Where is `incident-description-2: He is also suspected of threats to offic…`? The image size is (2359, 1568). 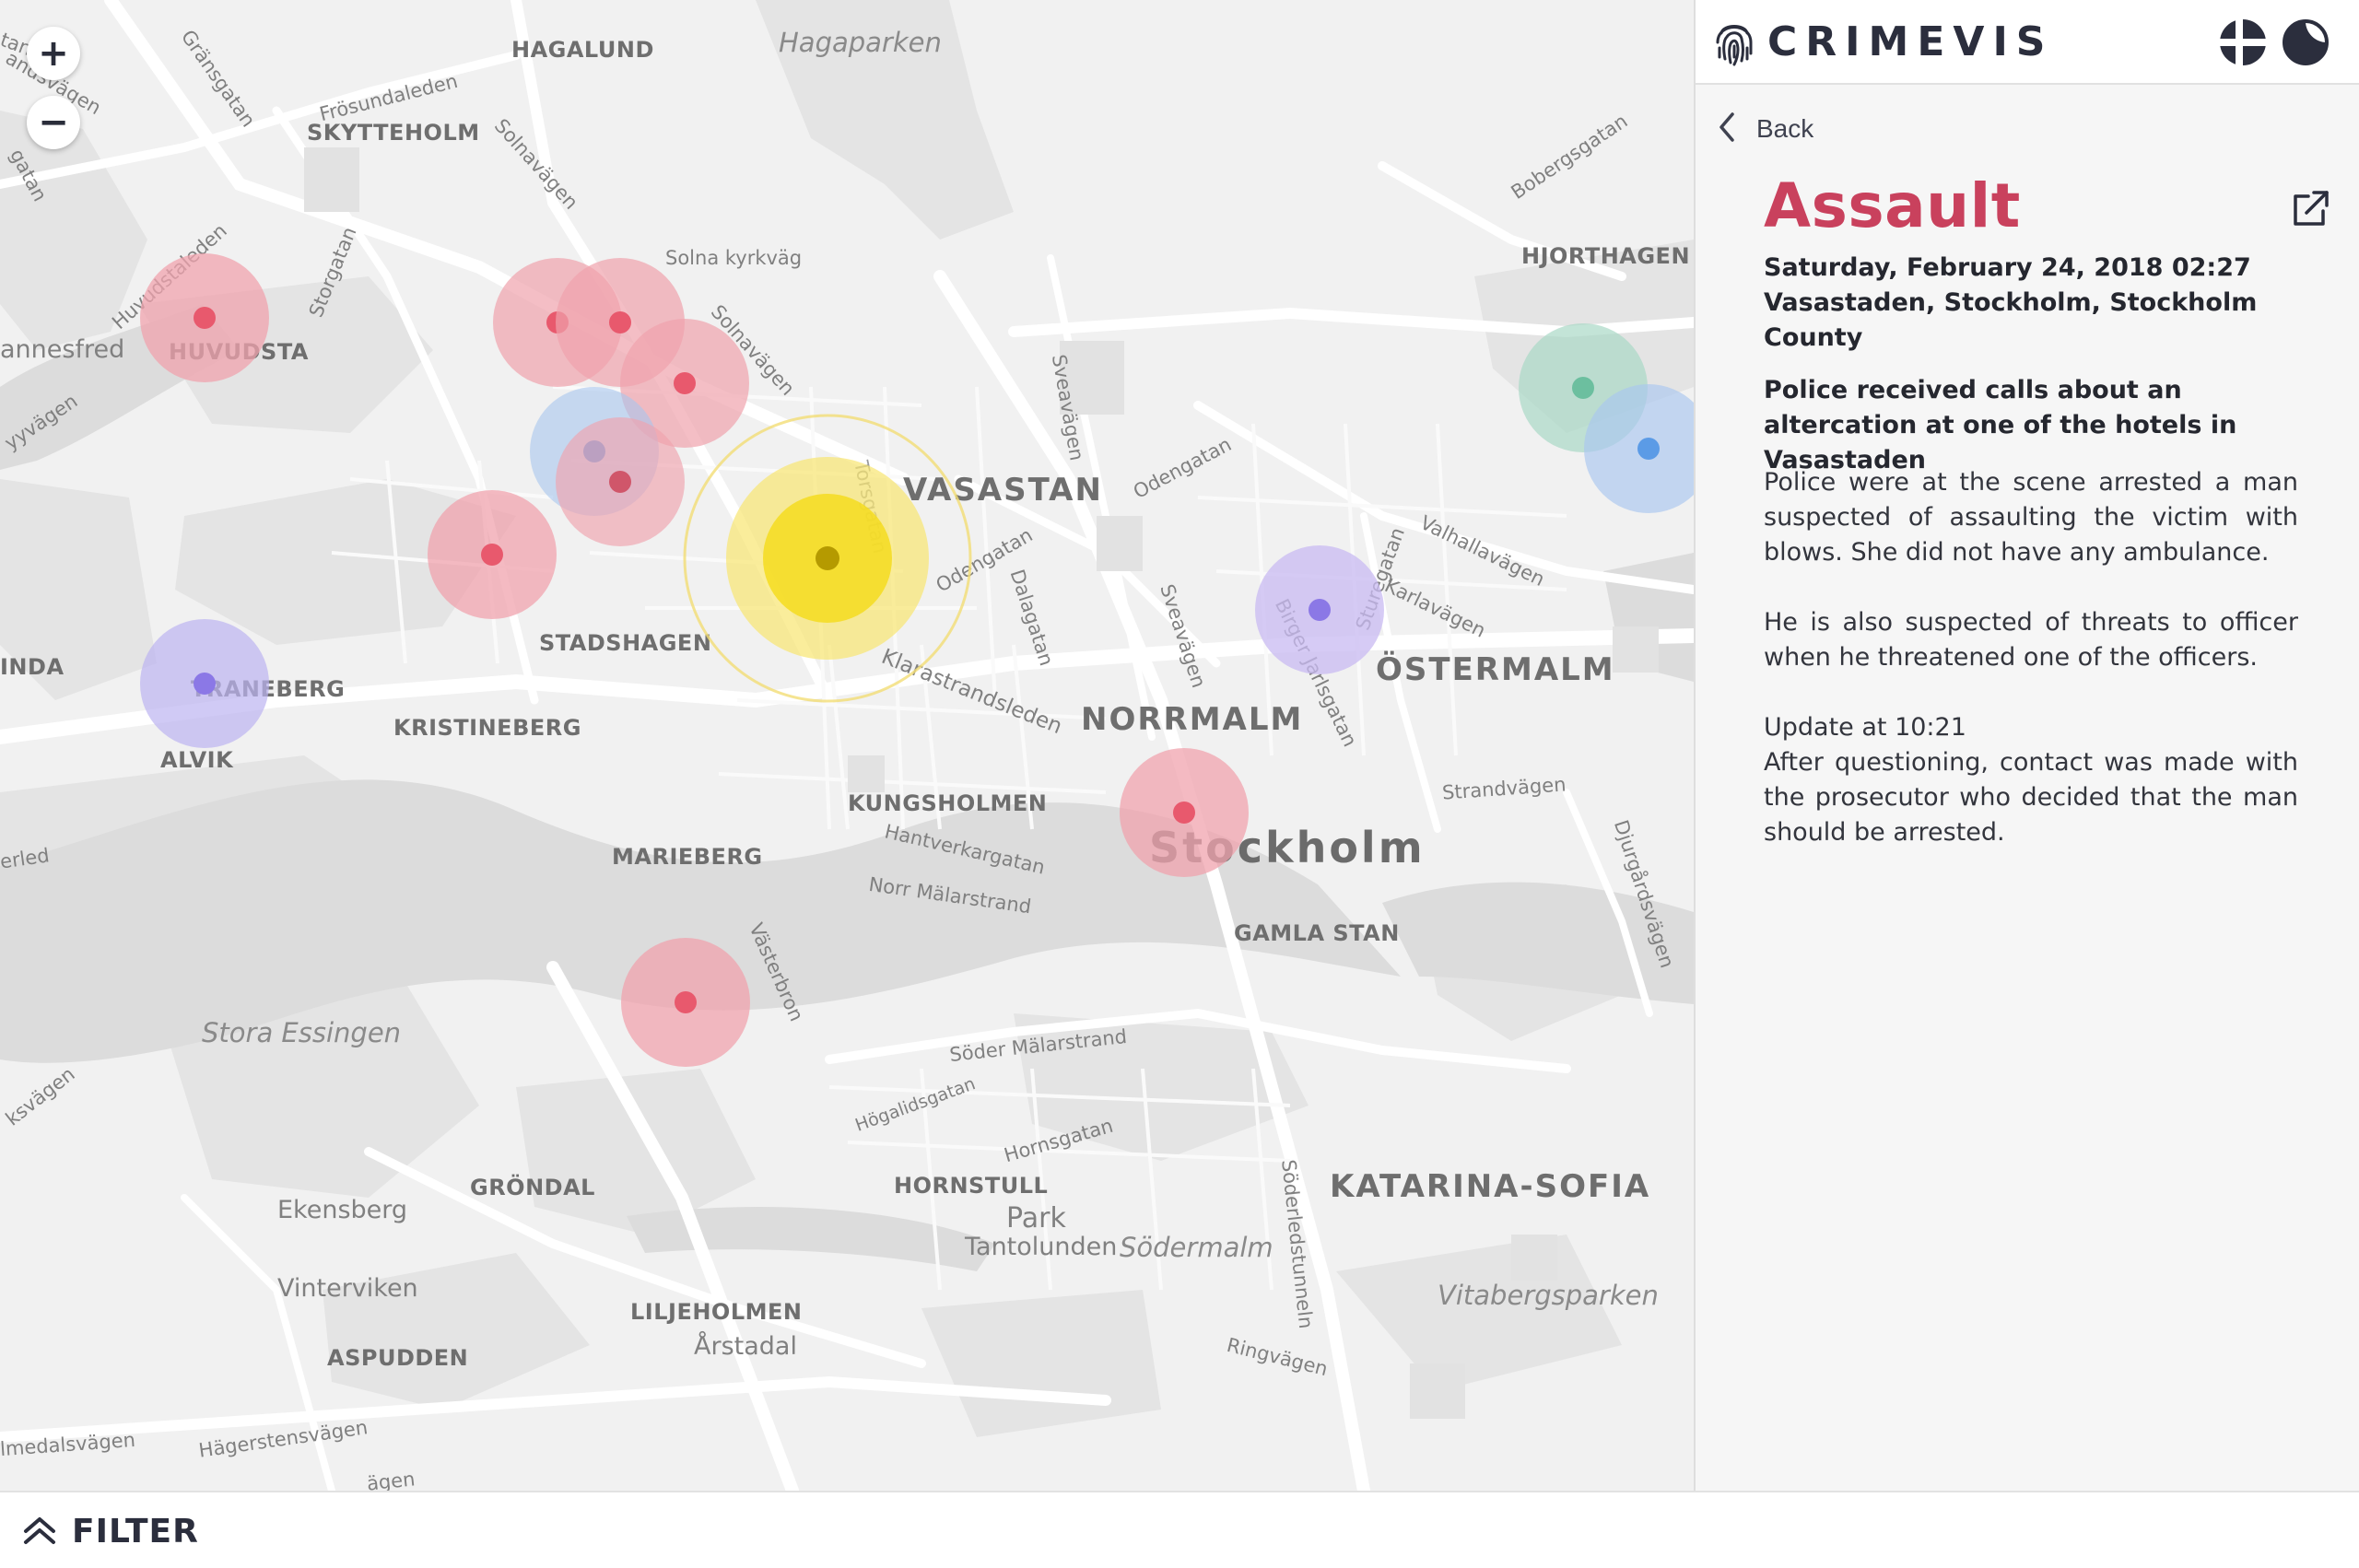 incident-description-2: He is also suspected of threats to offic… is located at coordinates (2031, 640).